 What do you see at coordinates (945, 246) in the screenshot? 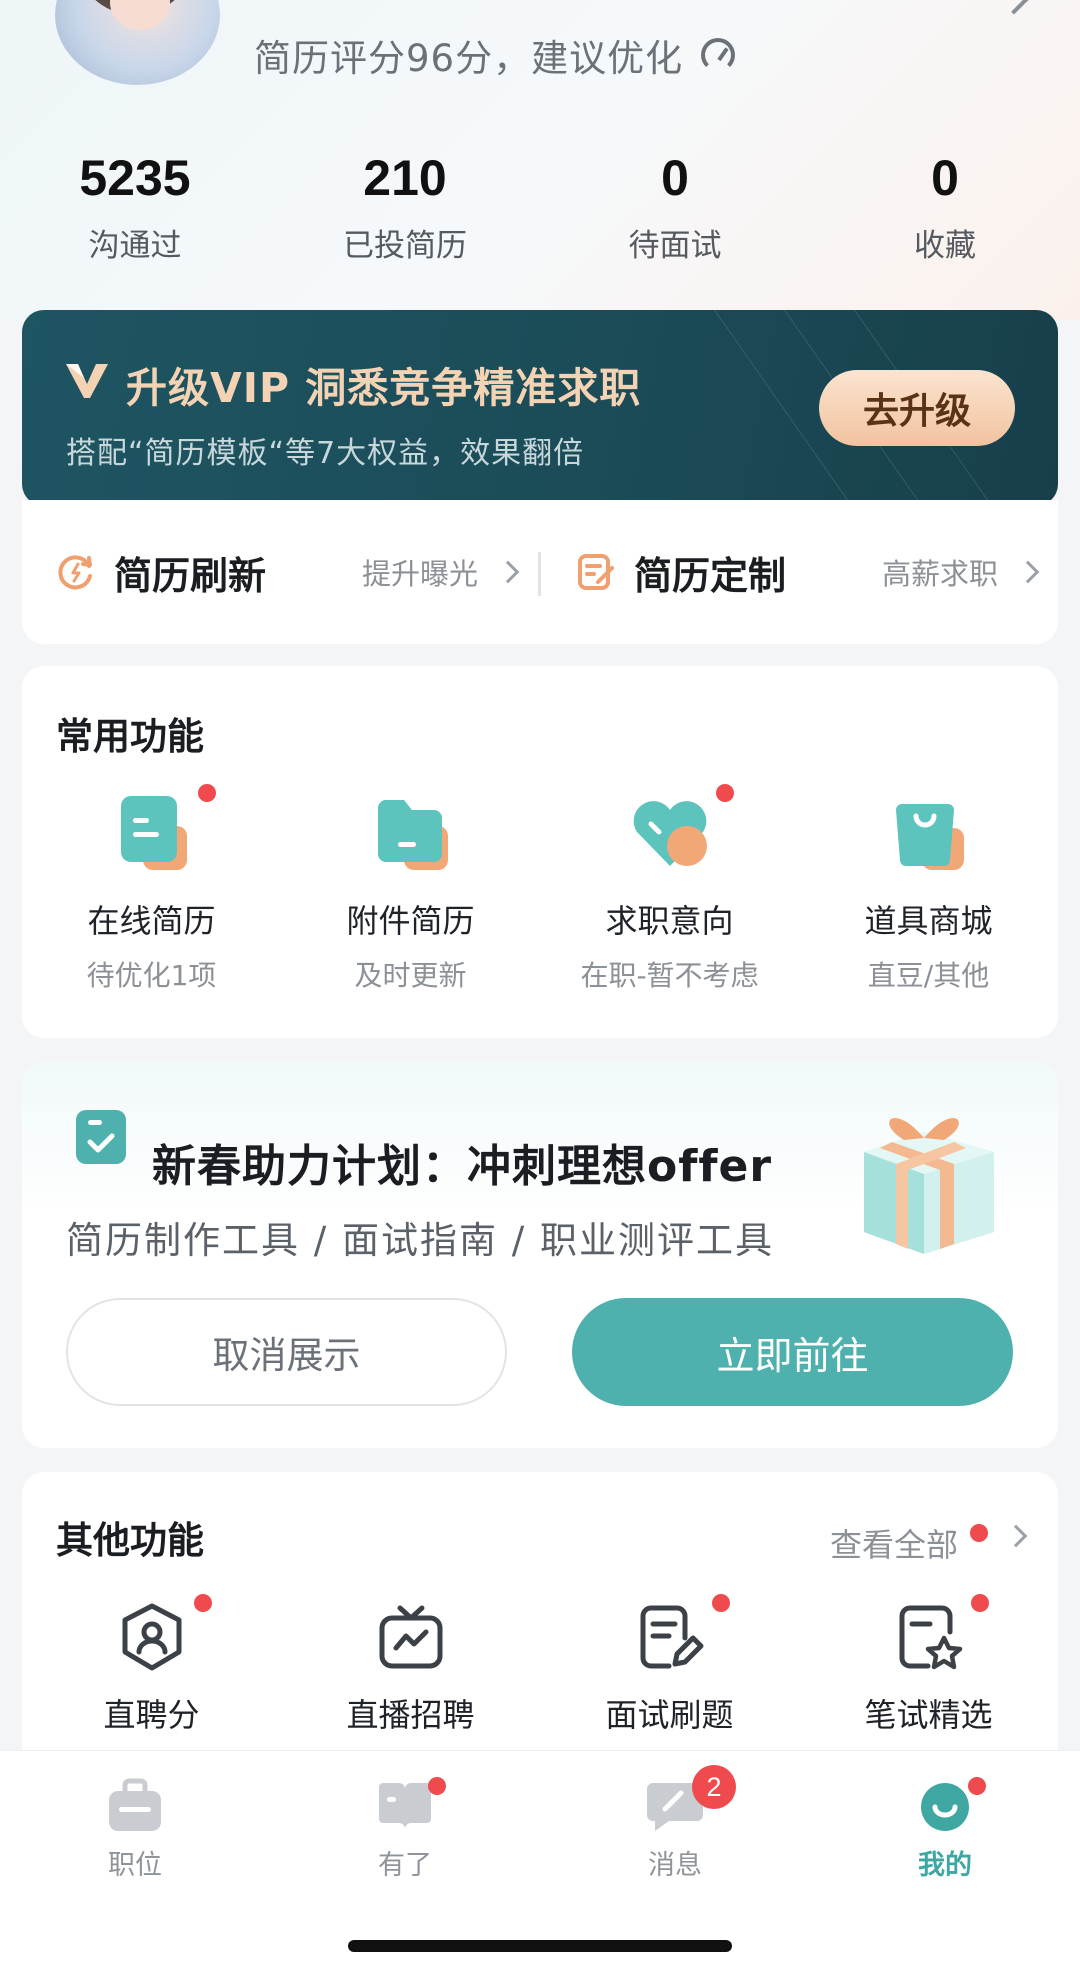
I see `stat-label: 收藏` at bounding box center [945, 246].